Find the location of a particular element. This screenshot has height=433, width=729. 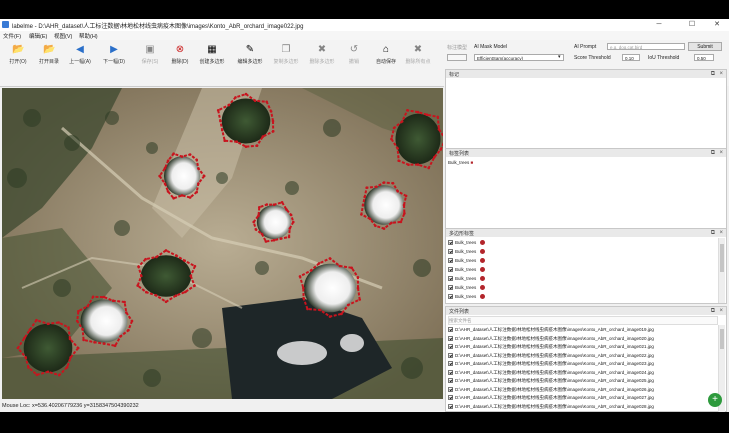

copy-polygon-button: ❐ 复制多边形 is located at coordinates (286, 58).